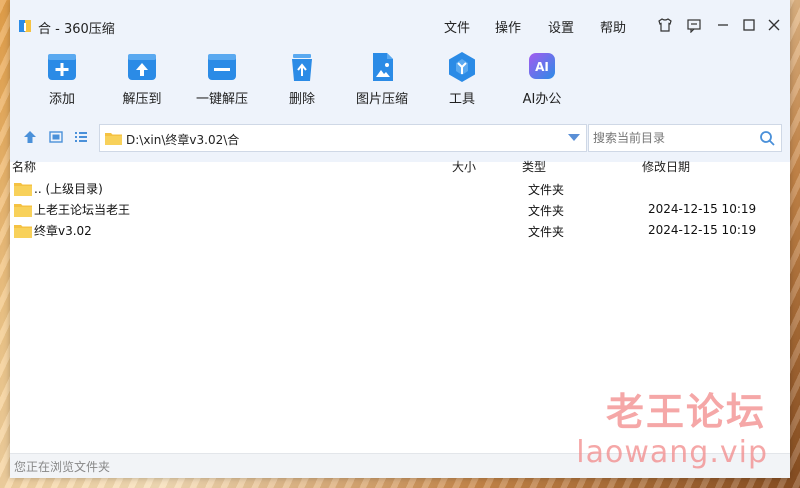 Image resolution: width=800 pixels, height=488 pixels. Describe the element at coordinates (400, 230) in the screenshot. I see `file-row: 终章v3.02 文件夹 2024-12-15 10:19` at that location.